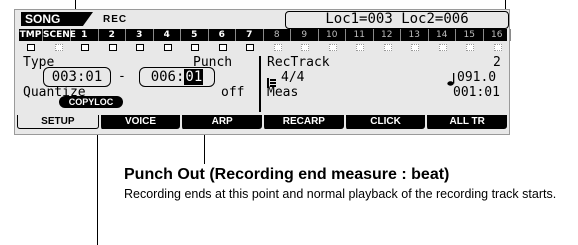 This screenshot has width=578, height=245. What do you see at coordinates (194, 77) in the screenshot?
I see `punch-out-beat-cursor: 01` at bounding box center [194, 77].